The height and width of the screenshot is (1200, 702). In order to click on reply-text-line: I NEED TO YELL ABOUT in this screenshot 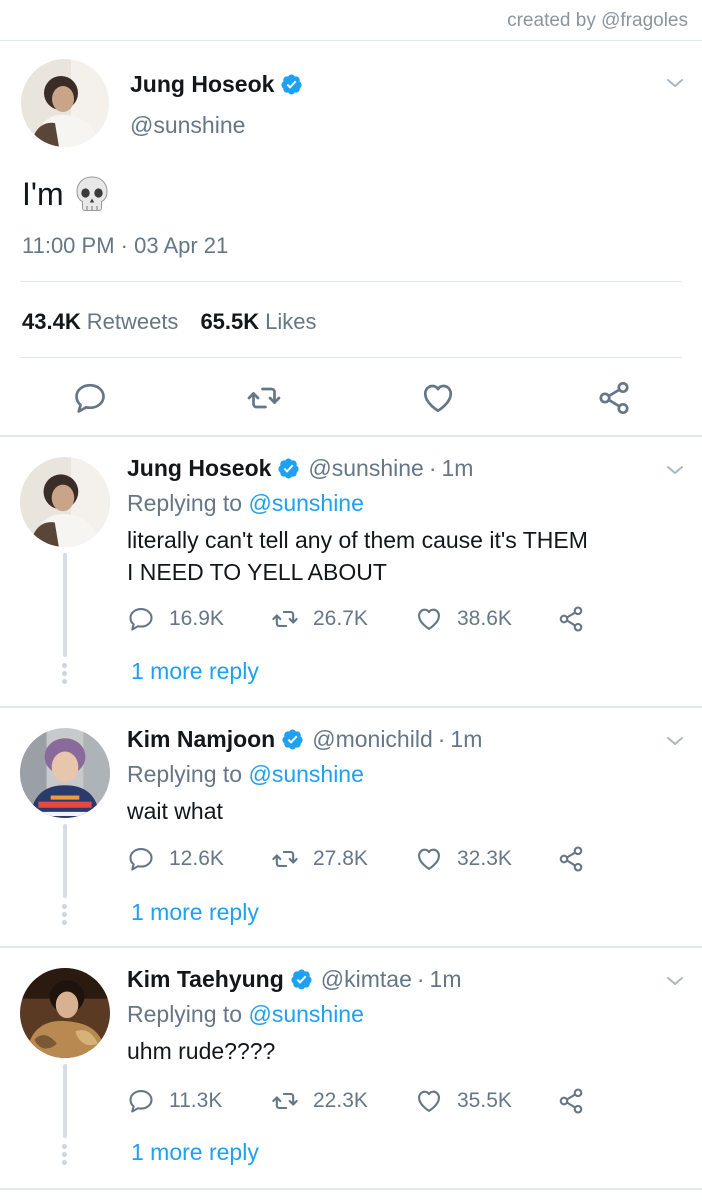, I will do `click(257, 572)`.